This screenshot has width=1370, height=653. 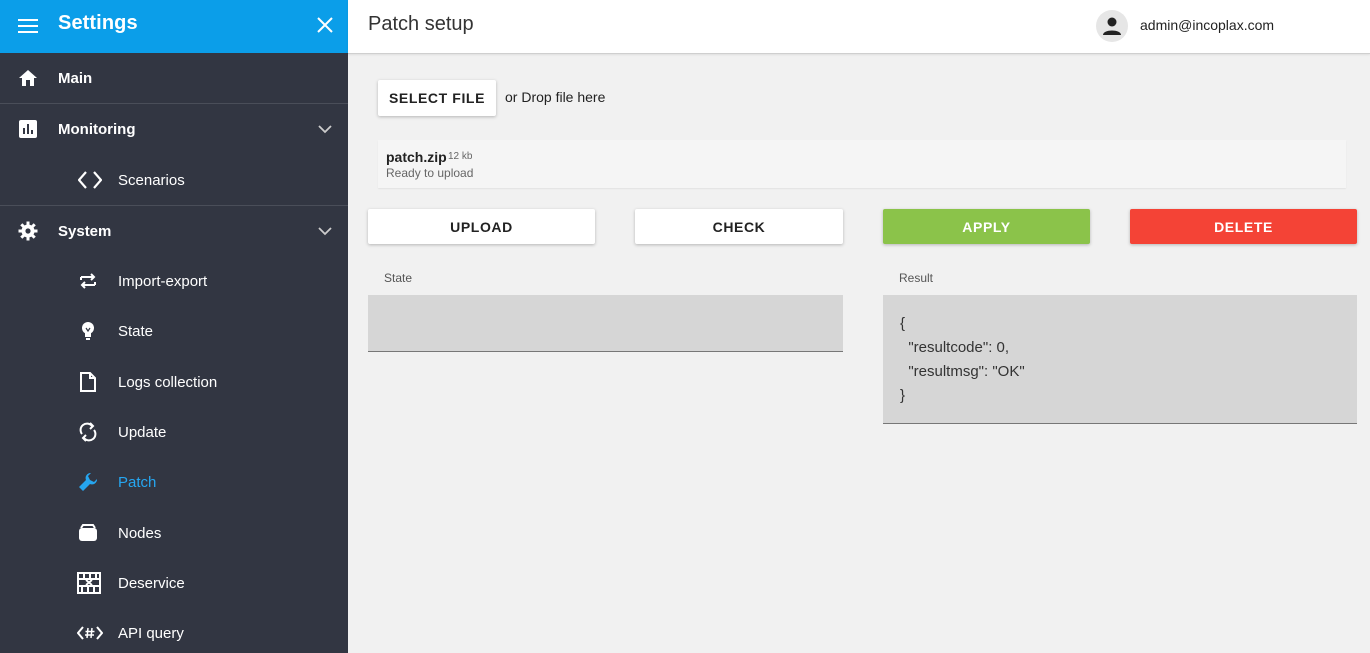 What do you see at coordinates (28, 78) in the screenshot?
I see `home-icon` at bounding box center [28, 78].